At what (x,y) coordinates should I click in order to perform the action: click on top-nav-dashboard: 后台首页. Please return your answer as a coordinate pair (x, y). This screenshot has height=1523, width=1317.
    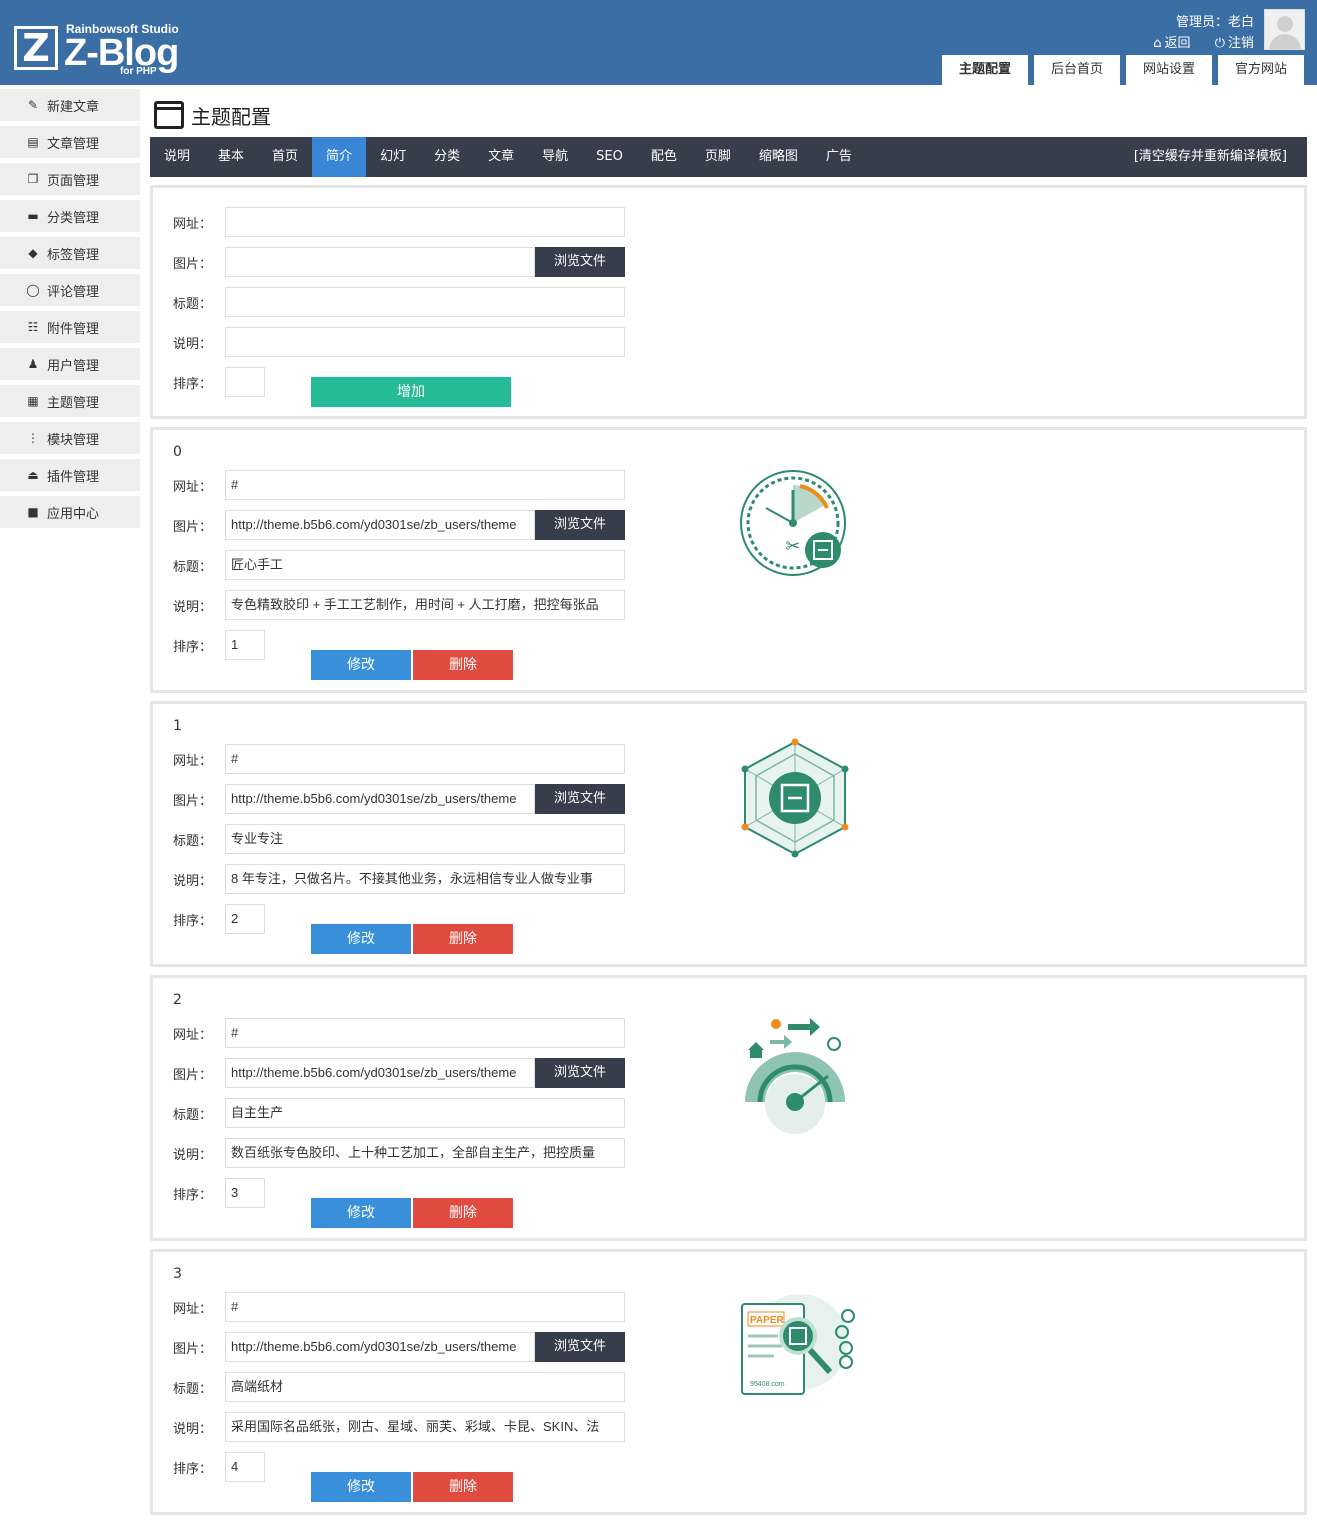
    Looking at the image, I should click on (1077, 70).